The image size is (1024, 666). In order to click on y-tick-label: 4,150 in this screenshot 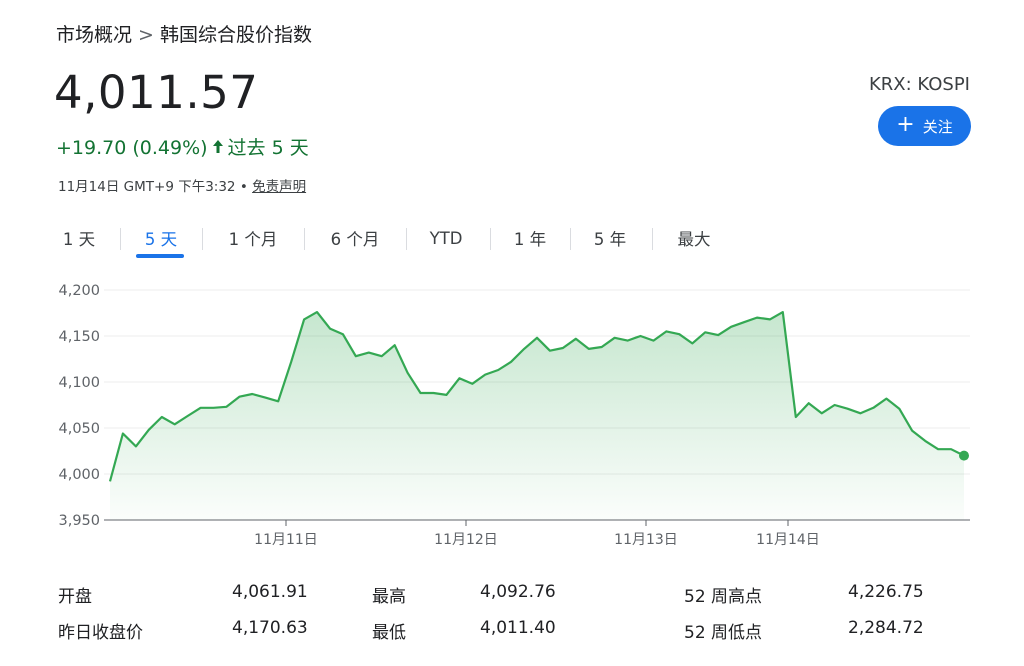, I will do `click(79, 337)`.